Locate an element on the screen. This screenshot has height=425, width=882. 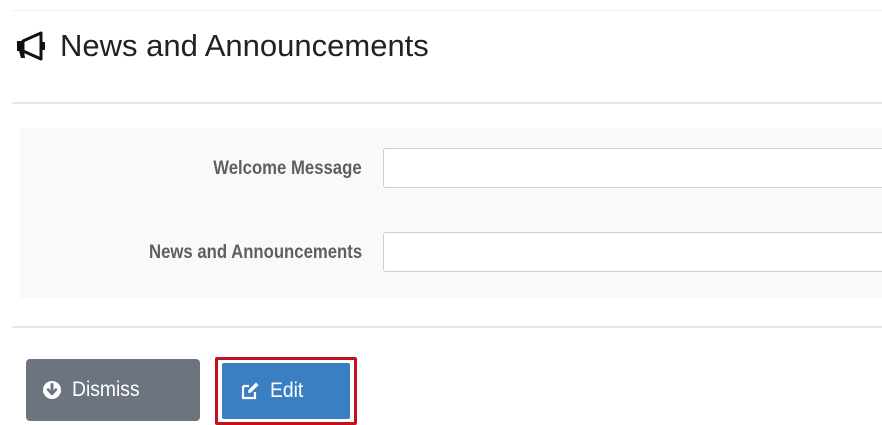
arrow-circle-down-icon is located at coordinates (52, 390).